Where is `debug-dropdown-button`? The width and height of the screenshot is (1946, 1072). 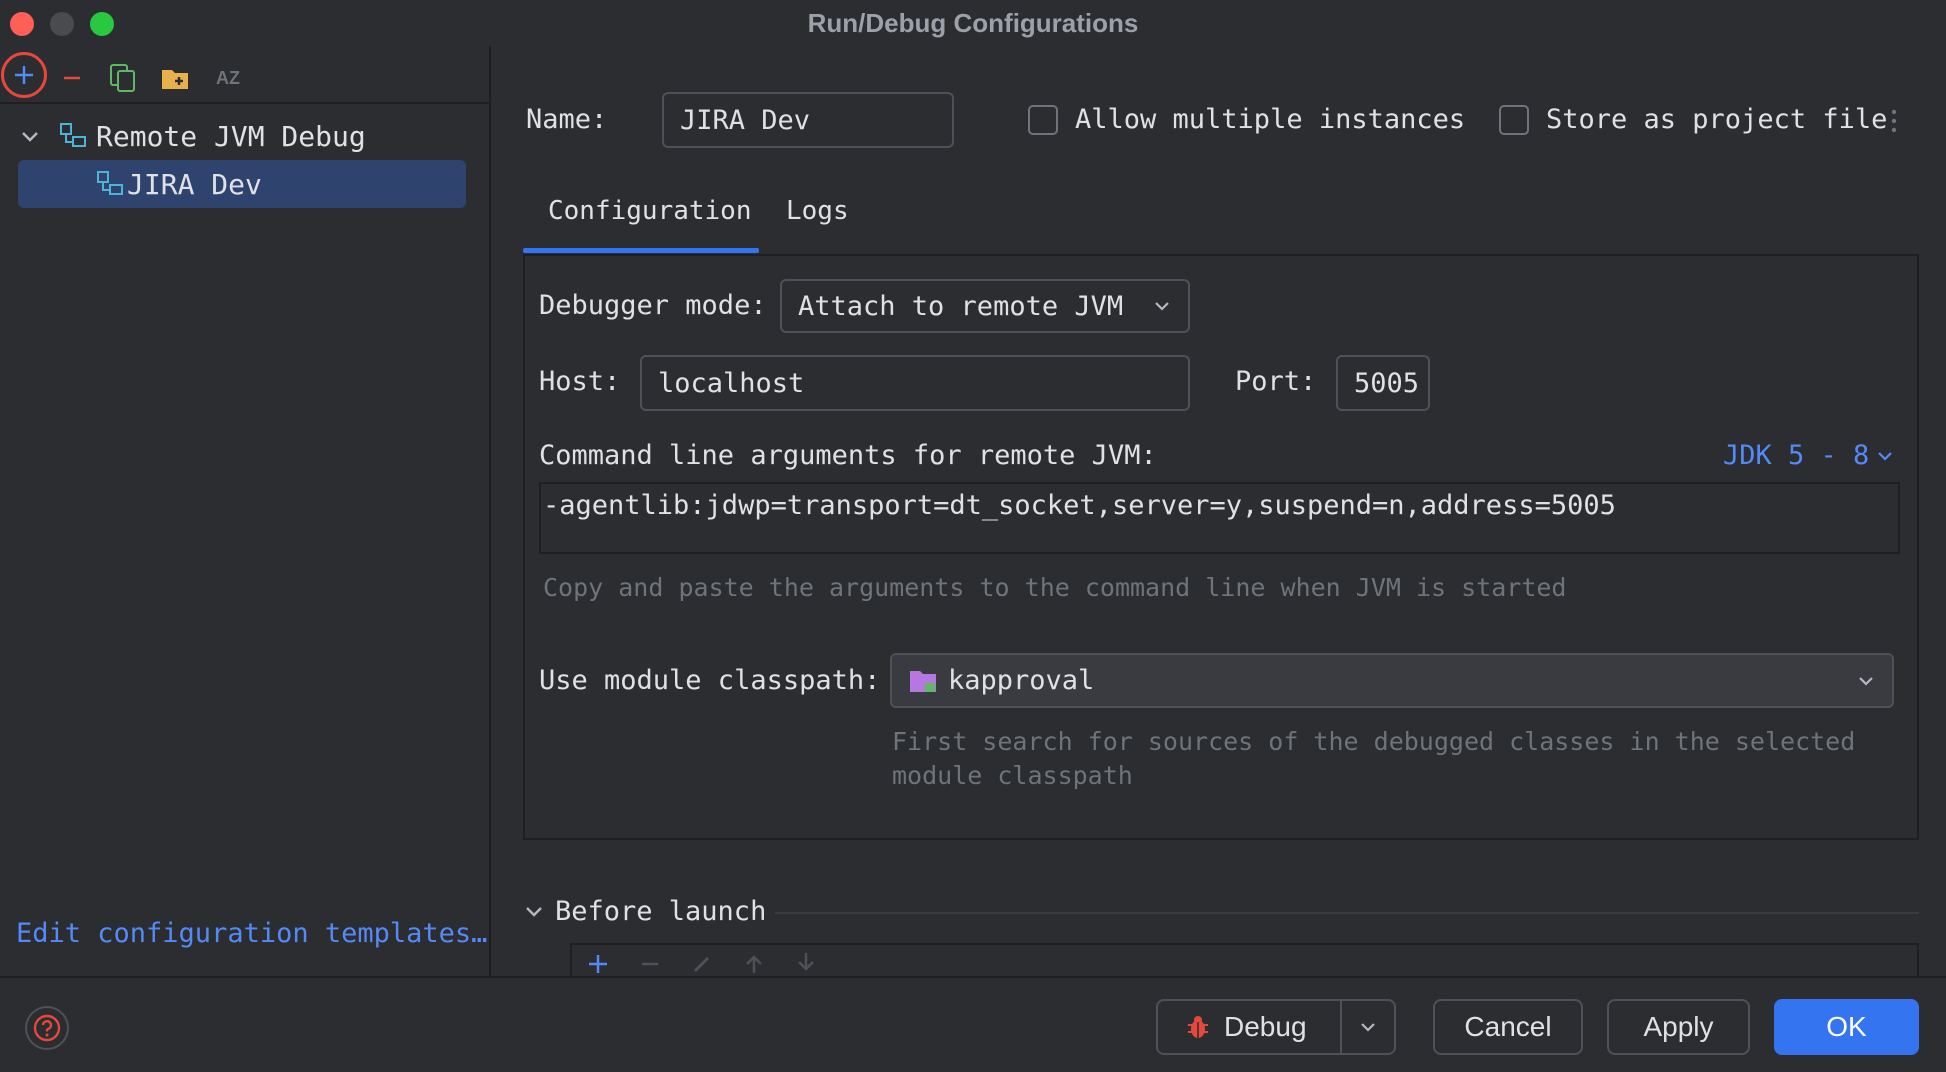
debug-dropdown-button is located at coordinates (1368, 1027).